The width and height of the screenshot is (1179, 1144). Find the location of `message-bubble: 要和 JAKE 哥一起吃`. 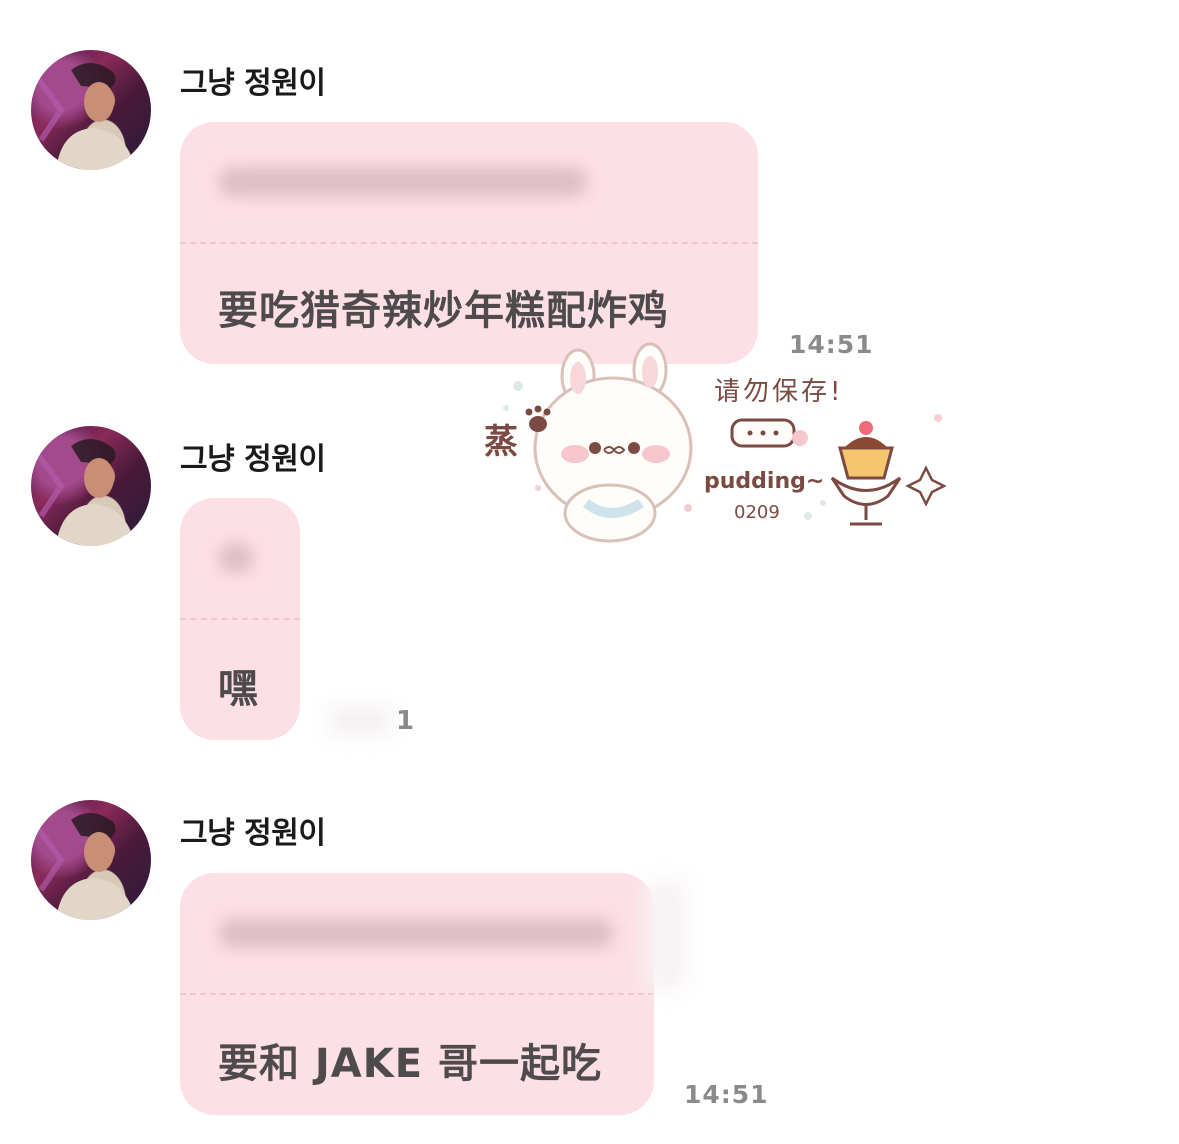

message-bubble: 要和 JAKE 哥一起吃 is located at coordinates (417, 994).